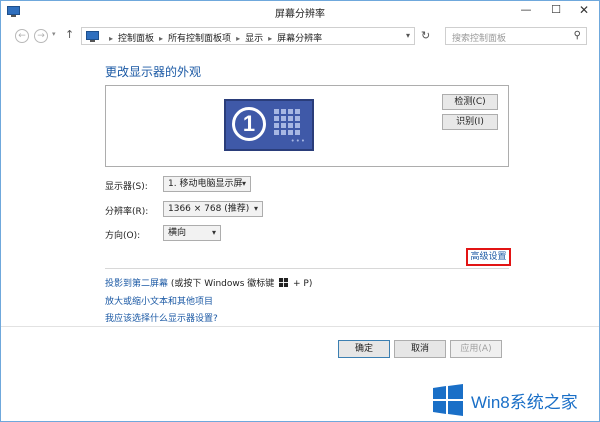  What do you see at coordinates (408, 35) in the screenshot?
I see `address-dropdown-chevron-icon: ▾` at bounding box center [408, 35].